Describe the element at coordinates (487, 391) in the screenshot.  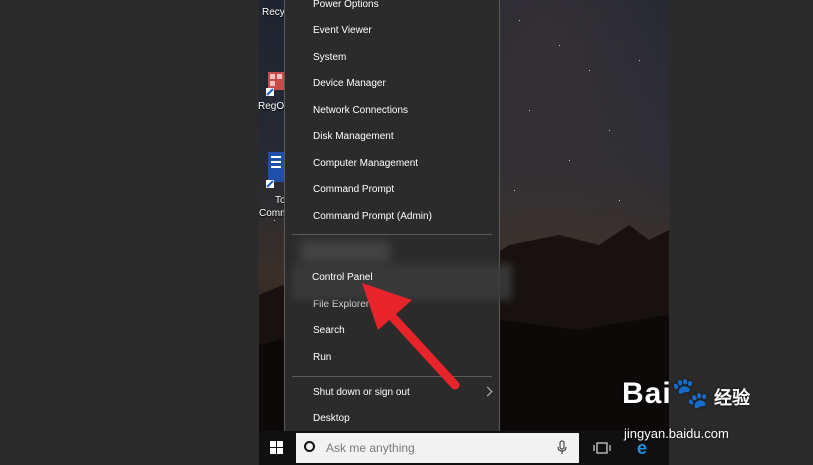
I see `chevron-right-icon` at that location.